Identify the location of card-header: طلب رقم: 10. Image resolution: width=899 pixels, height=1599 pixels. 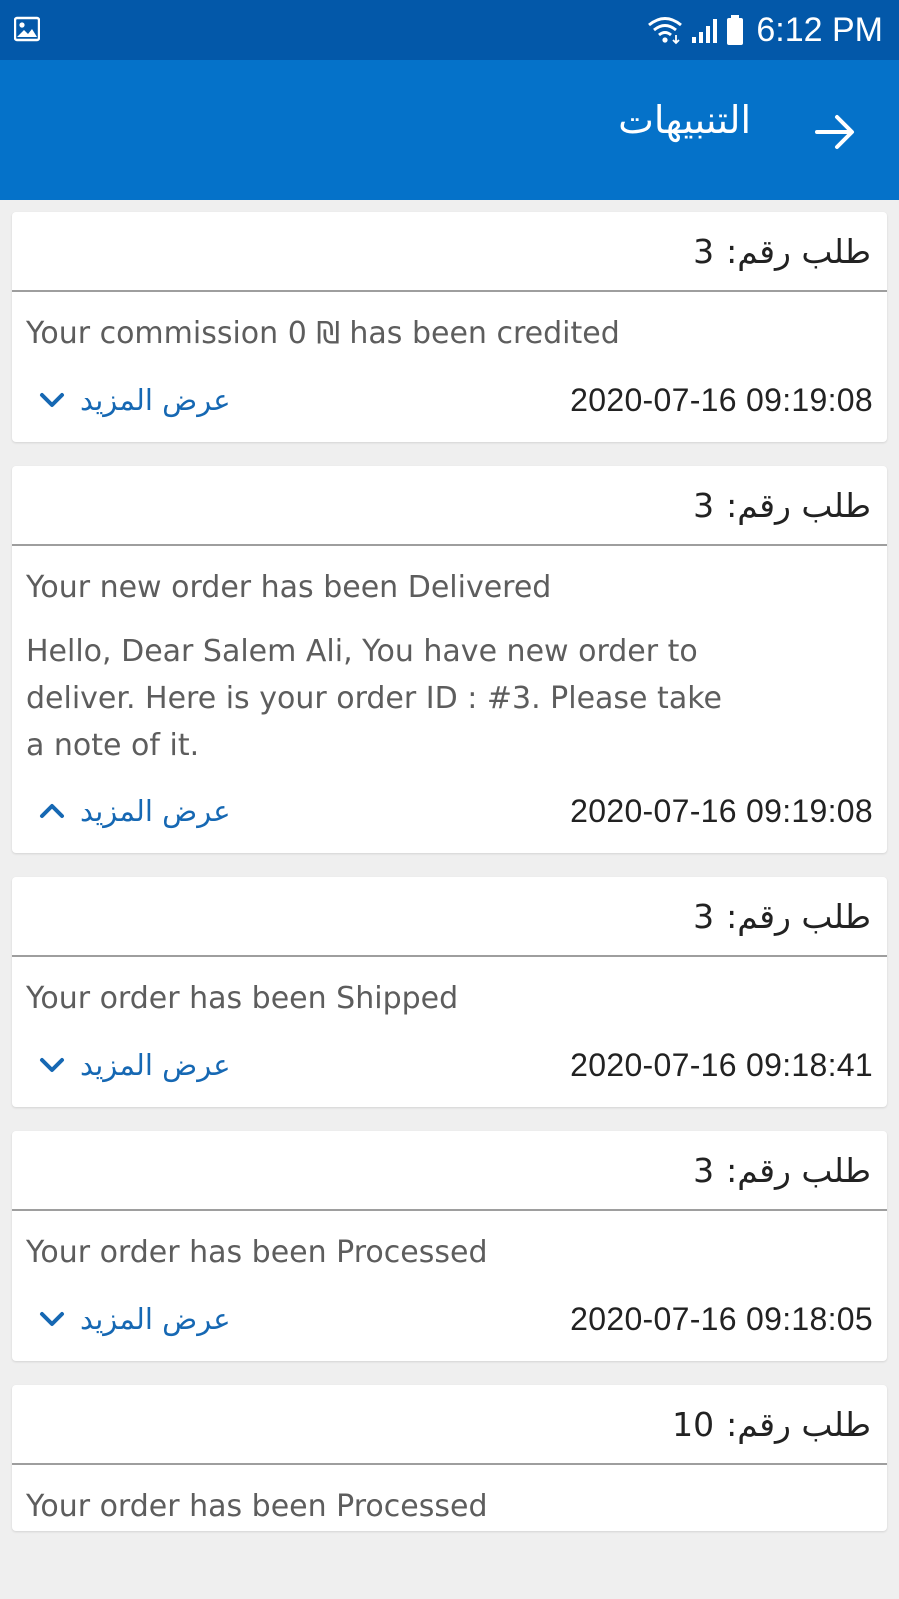
(449, 1425).